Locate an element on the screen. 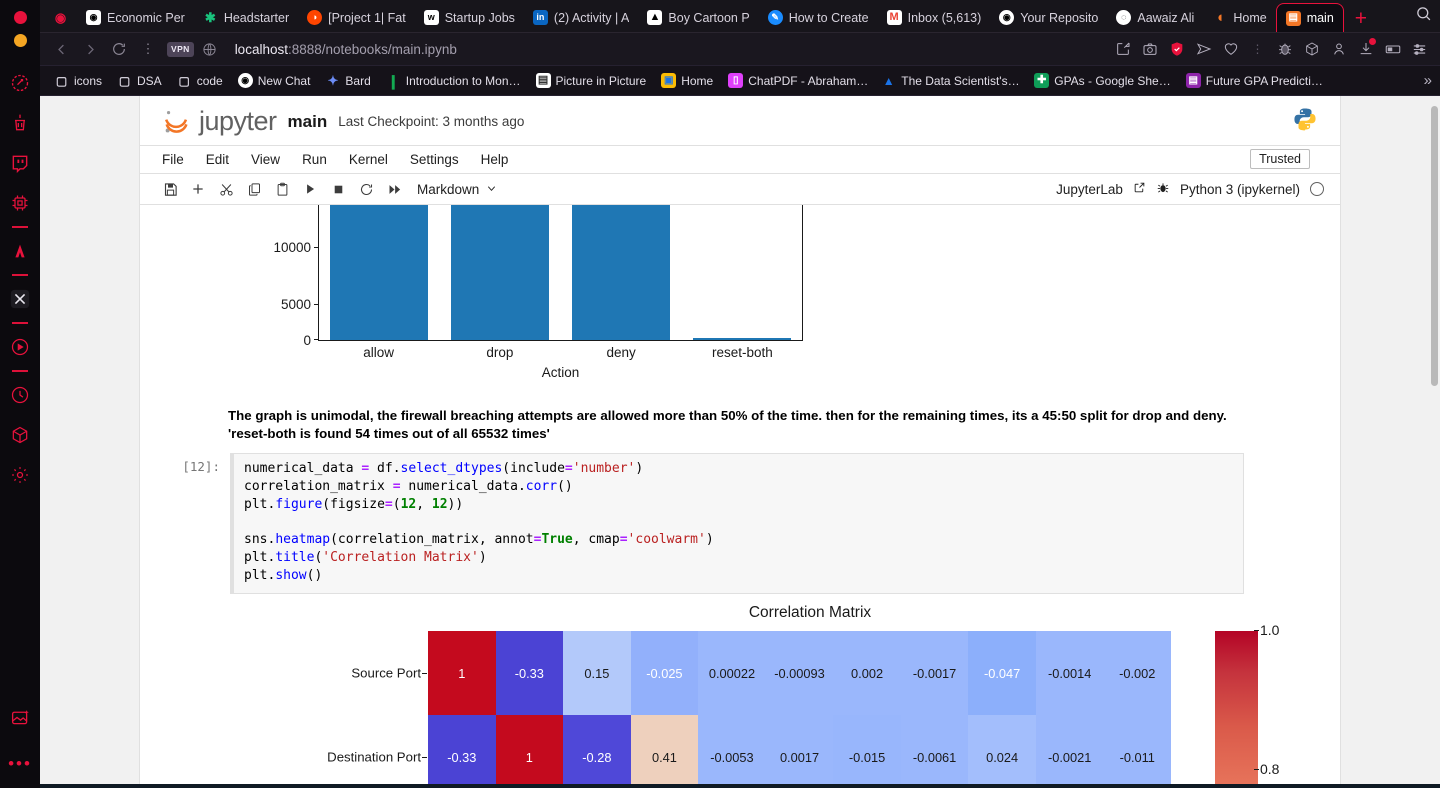  cube-icon is located at coordinates (20, 435).